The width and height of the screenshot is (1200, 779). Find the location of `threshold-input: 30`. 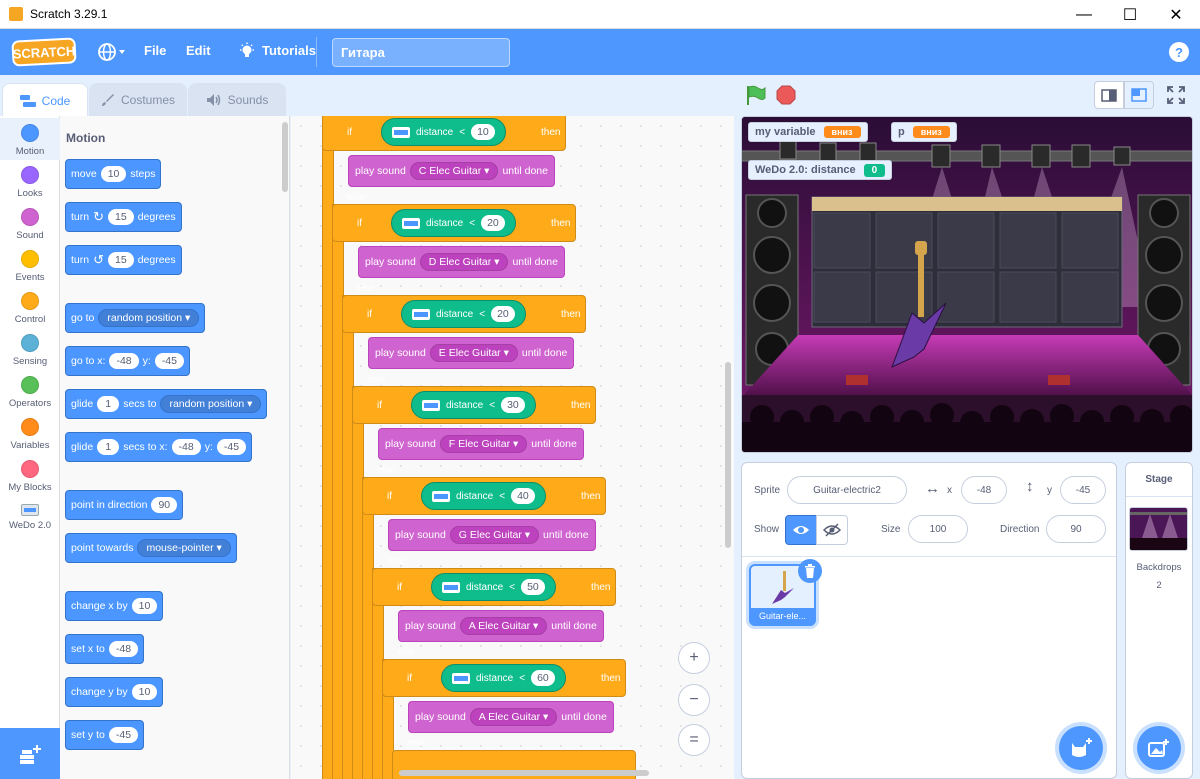

threshold-input: 30 is located at coordinates (513, 405).